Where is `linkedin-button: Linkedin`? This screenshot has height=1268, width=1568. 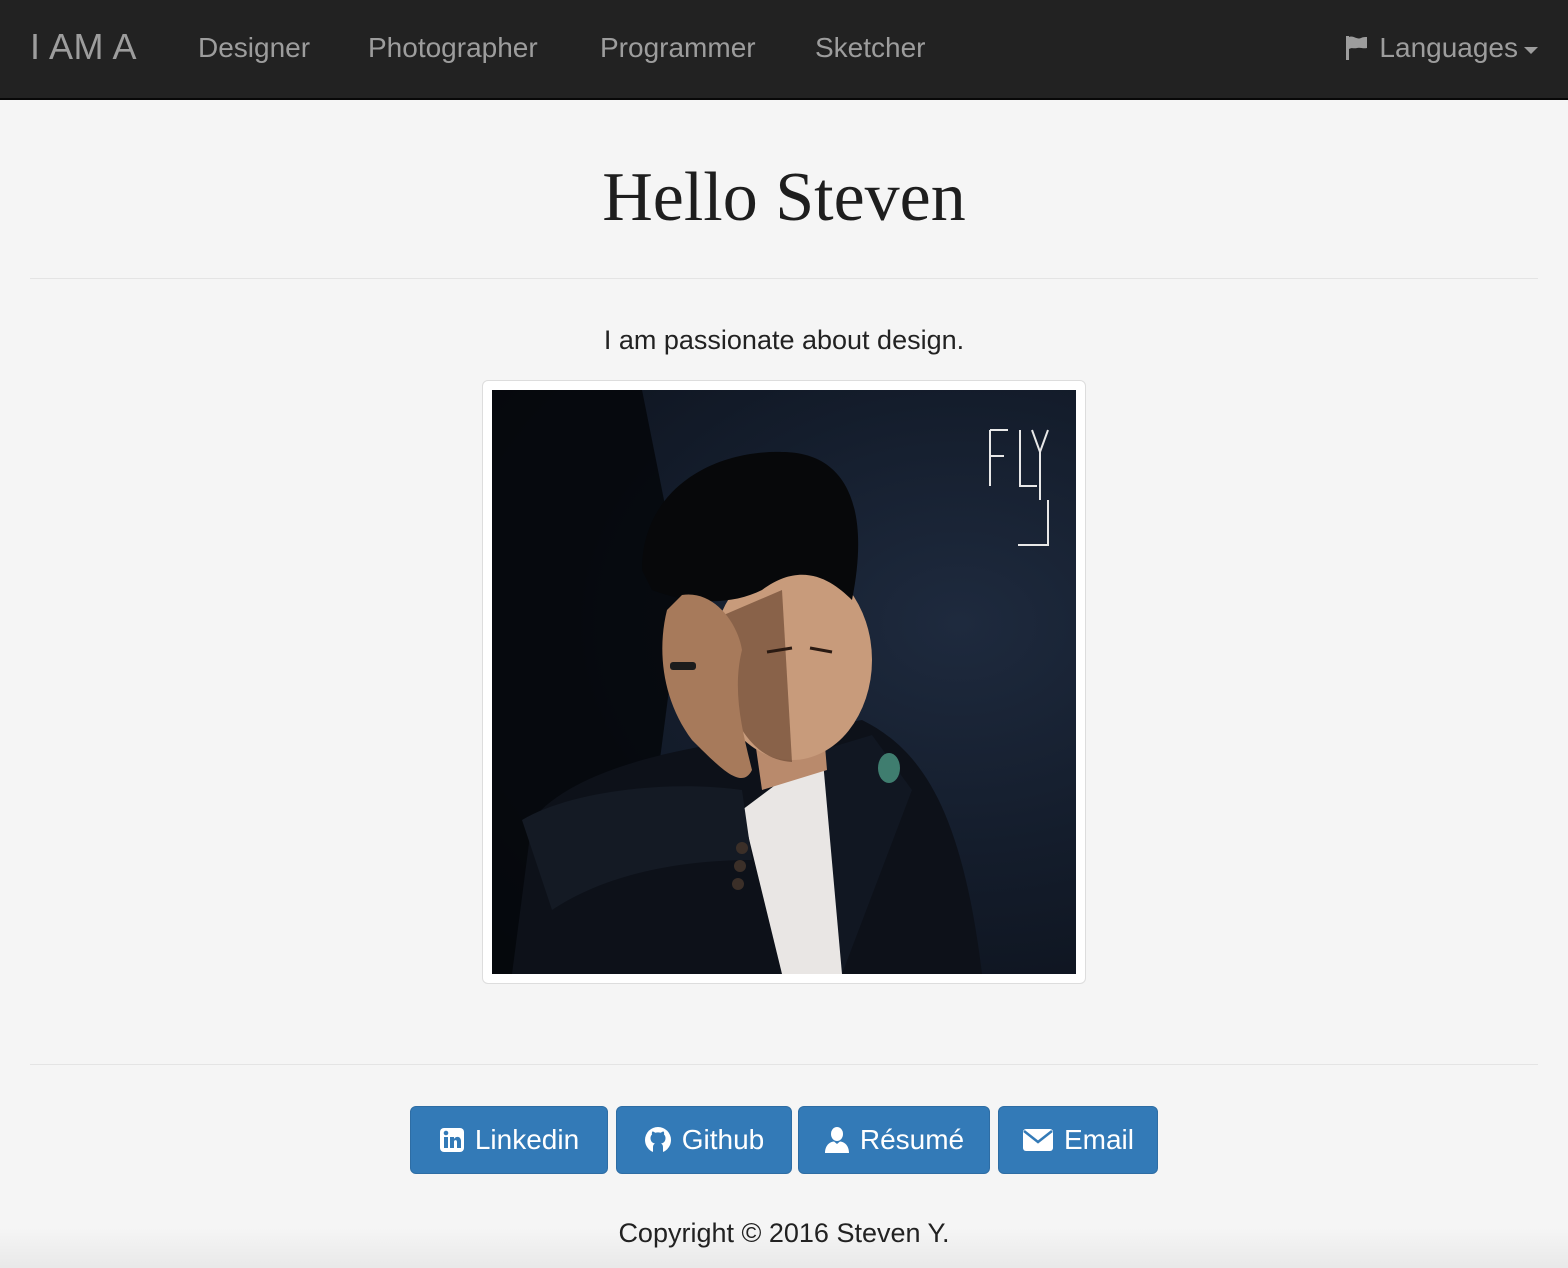 linkedin-button: Linkedin is located at coordinates (509, 1140).